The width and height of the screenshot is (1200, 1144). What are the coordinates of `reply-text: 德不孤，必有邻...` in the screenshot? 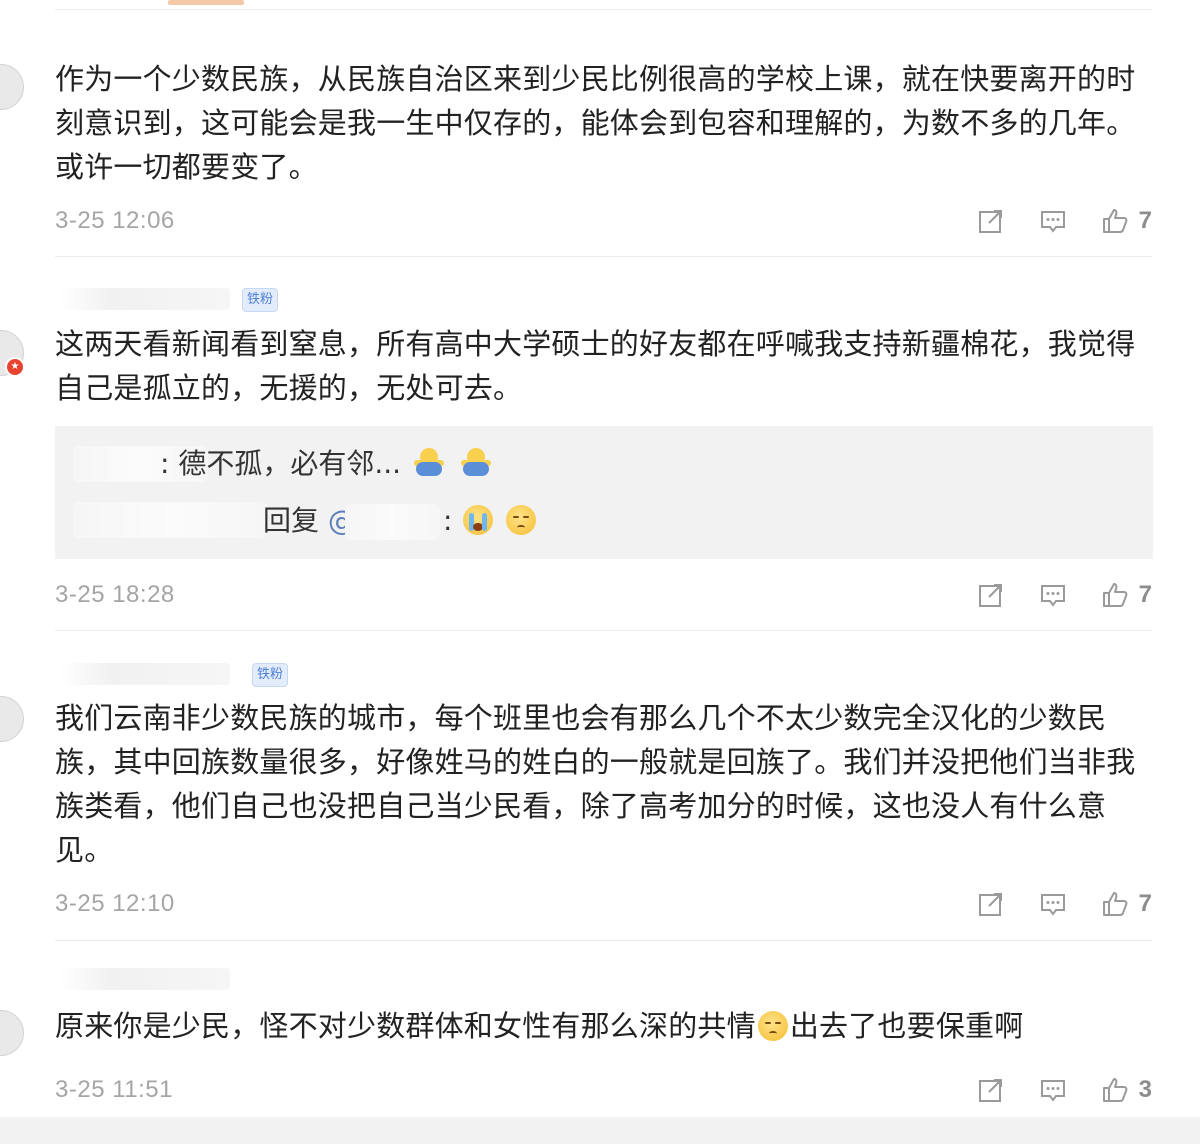 It's located at (290, 463).